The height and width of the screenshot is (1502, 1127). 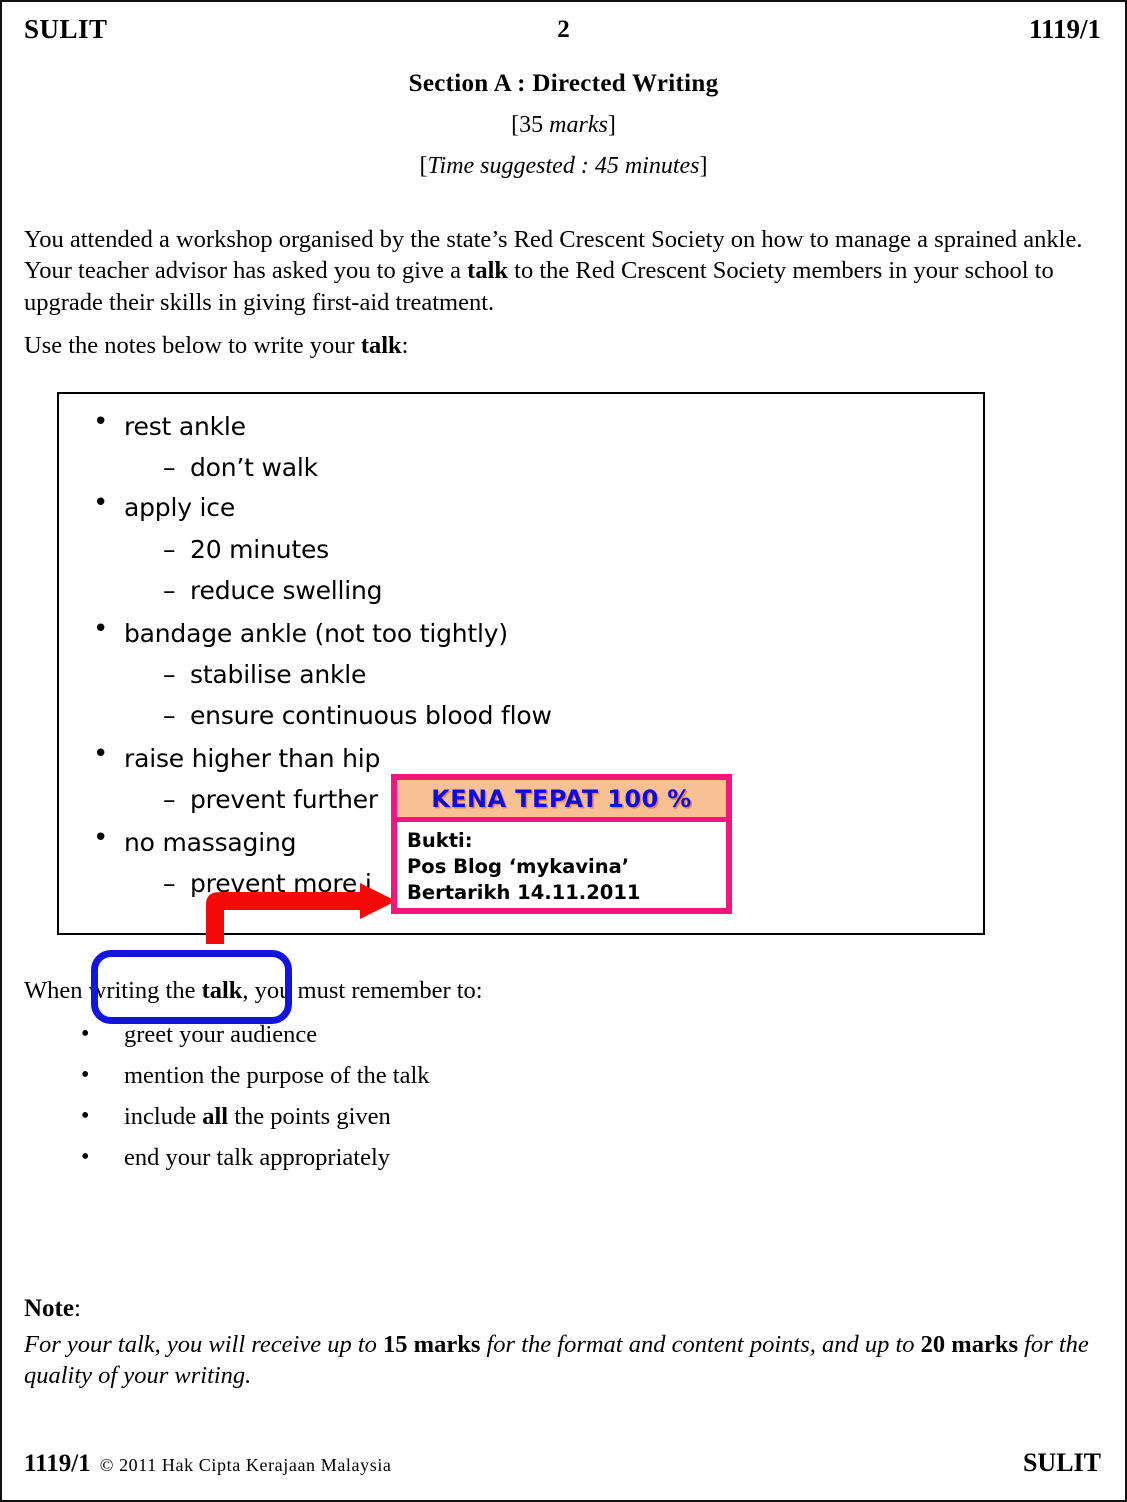 I want to click on callout-line-2: Bertarikh 14.11.2011, so click(x=524, y=892).